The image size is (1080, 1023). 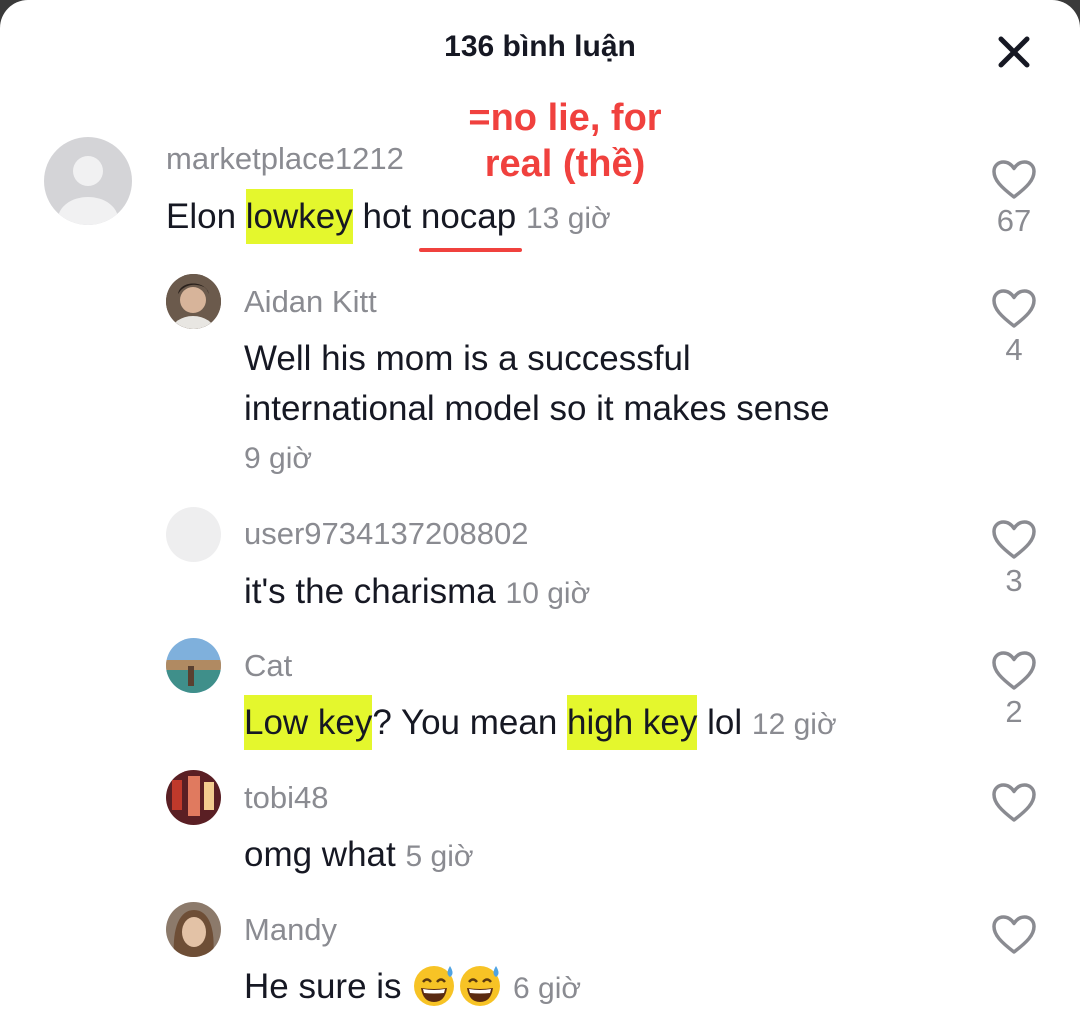 I want to click on underlined-word-text: nocap, so click(x=468, y=216).